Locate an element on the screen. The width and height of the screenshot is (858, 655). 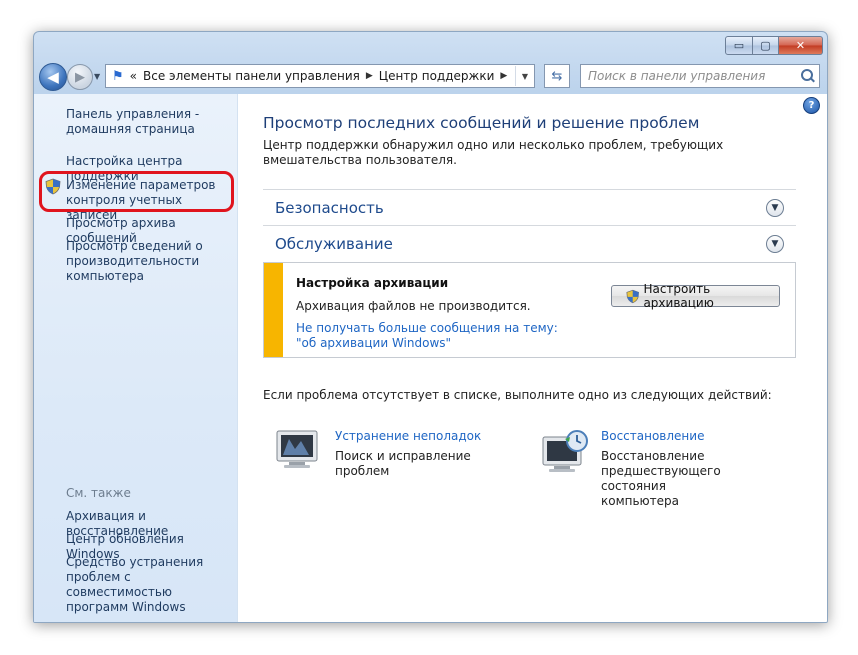
message-title: Настройка архивации is located at coordinates (372, 283).